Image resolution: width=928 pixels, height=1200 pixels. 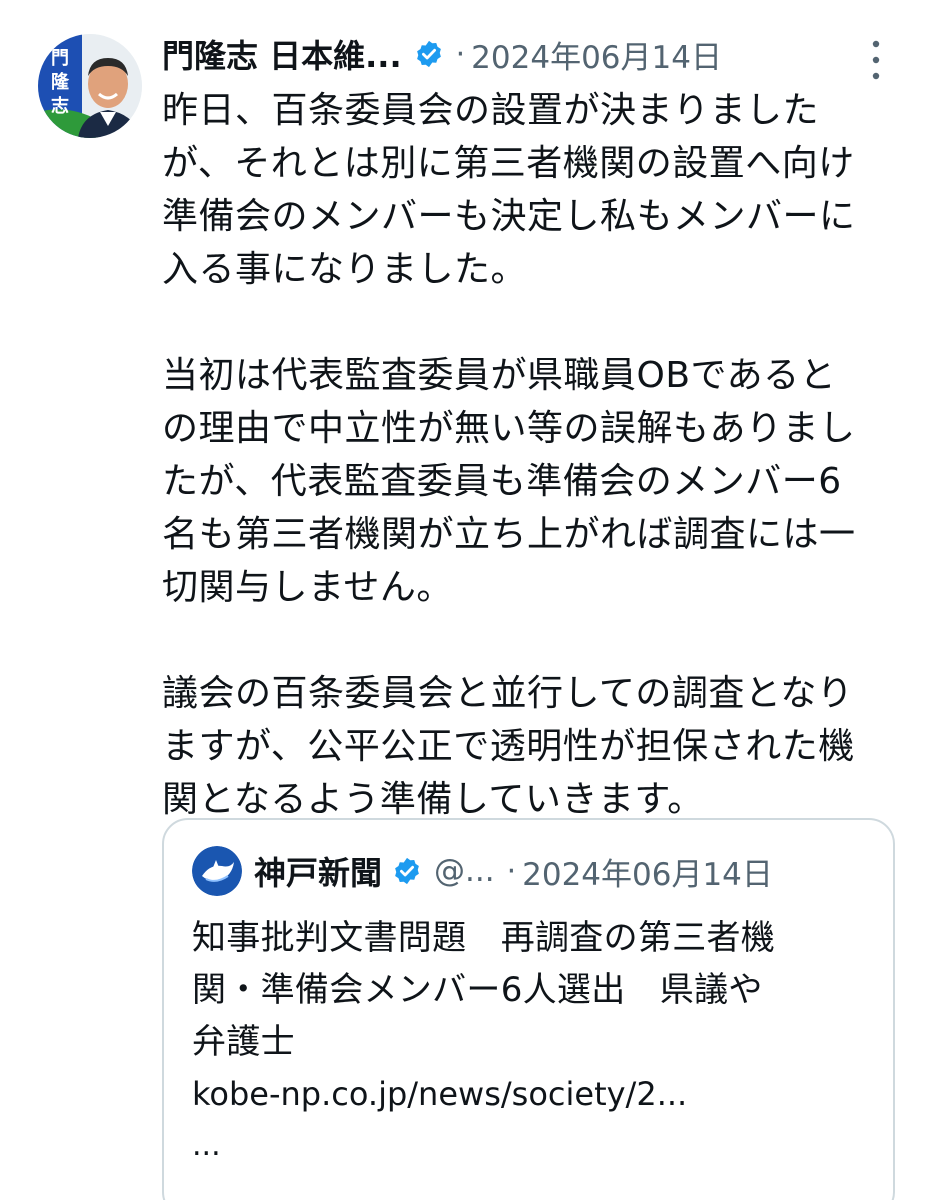 I want to click on tweet-line: 議会の百条委員会と並行しての調査となり, so click(x=508, y=693).